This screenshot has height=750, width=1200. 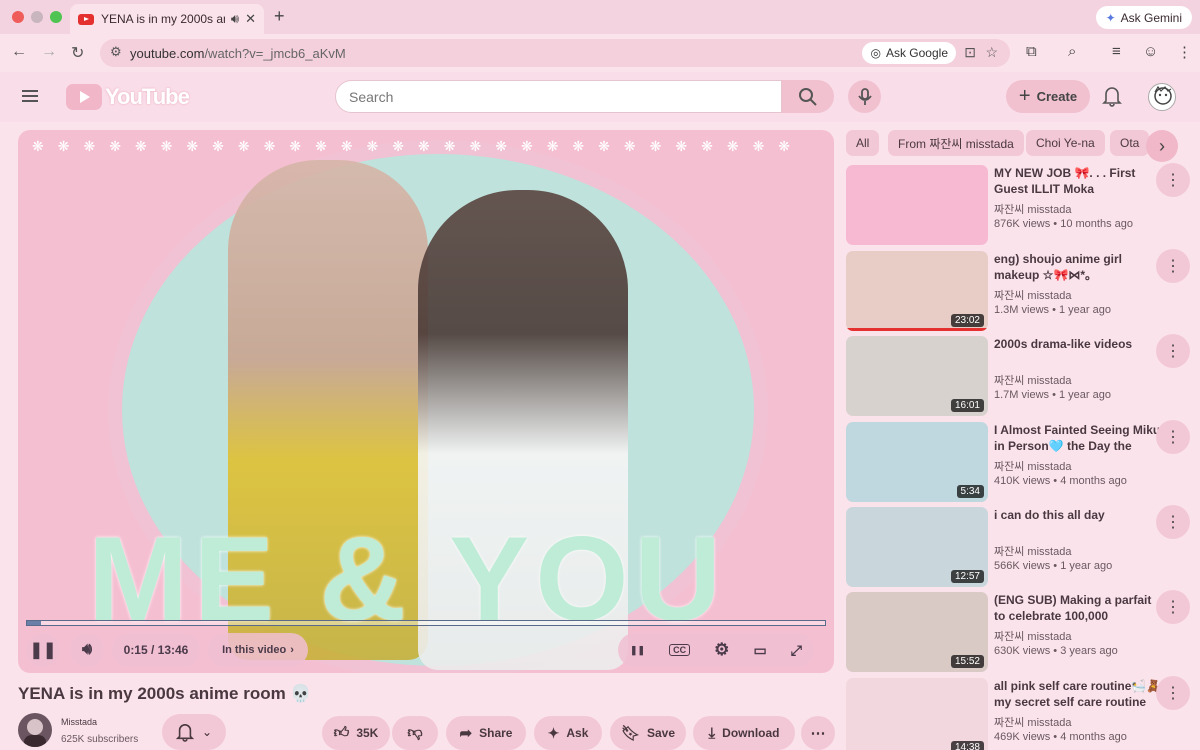 What do you see at coordinates (128, 97) in the screenshot?
I see `youtube-logo: YouTube` at bounding box center [128, 97].